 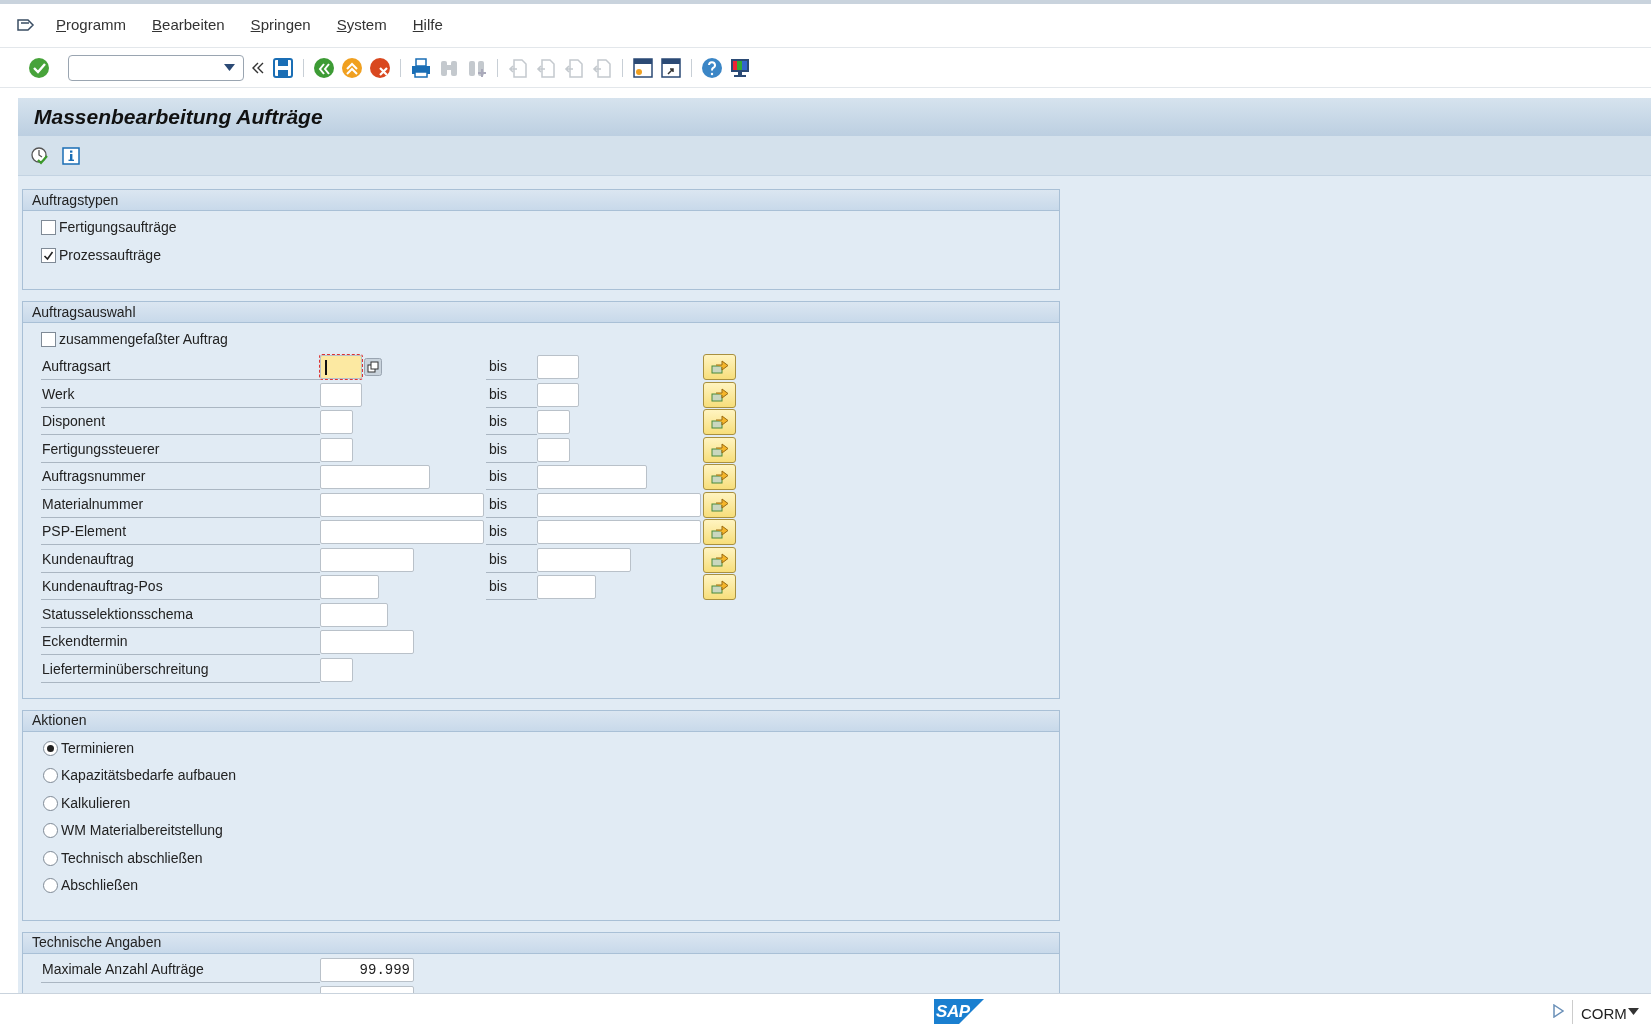 I want to click on field-label: Auftragsart, so click(x=180, y=367).